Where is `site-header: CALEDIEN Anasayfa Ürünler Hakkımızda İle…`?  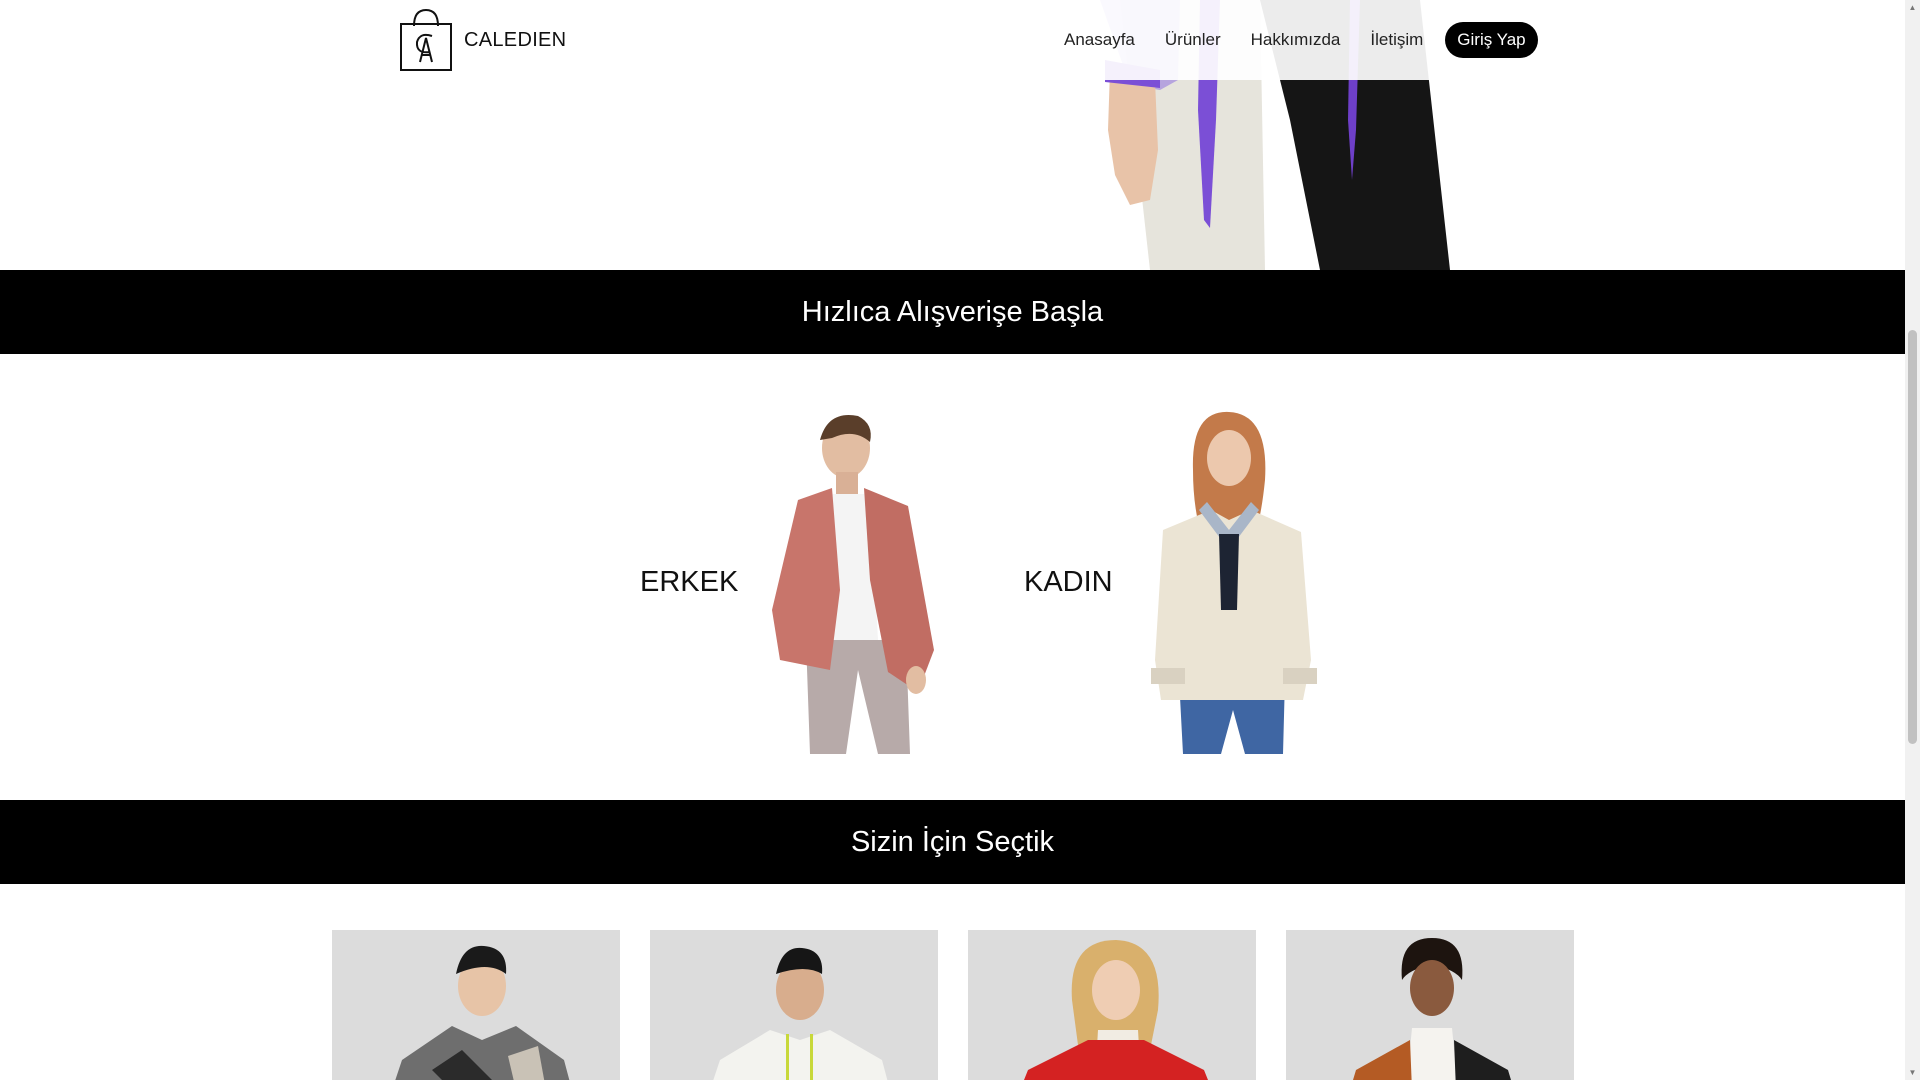 site-header: CALEDIEN Anasayfa Ürünler Hakkımızda İle… is located at coordinates (952, 40).